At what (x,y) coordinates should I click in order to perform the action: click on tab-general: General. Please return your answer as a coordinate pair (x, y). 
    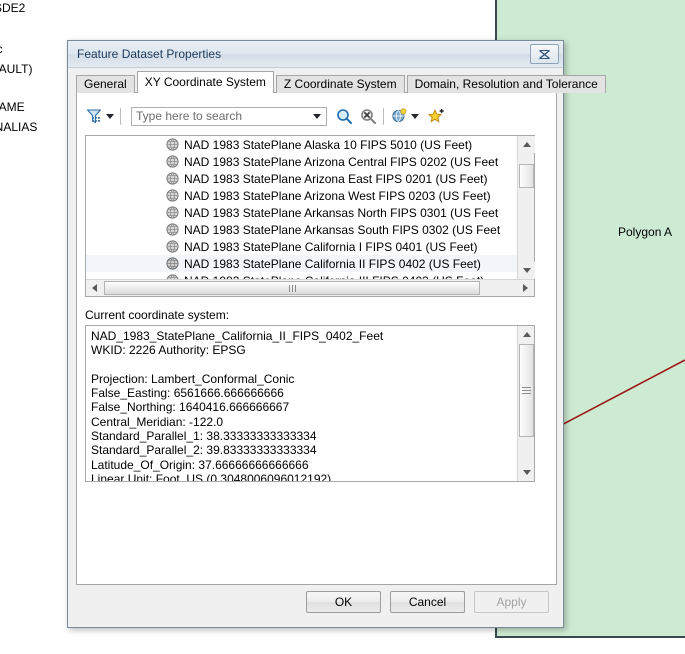
    Looking at the image, I should click on (105, 84).